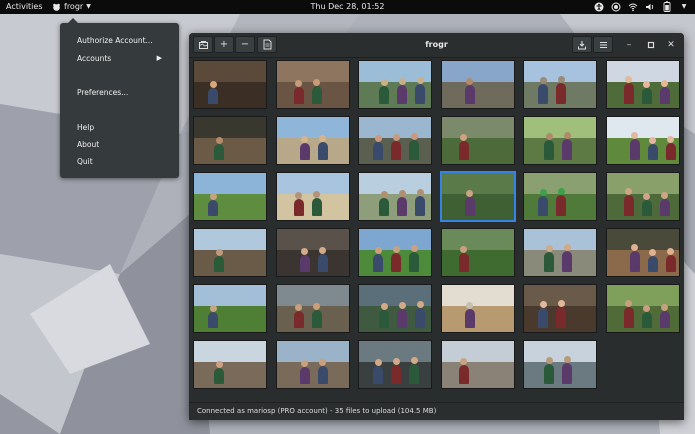 This screenshot has height=434, width=695. I want to click on minimize-button: –, so click(629, 45).